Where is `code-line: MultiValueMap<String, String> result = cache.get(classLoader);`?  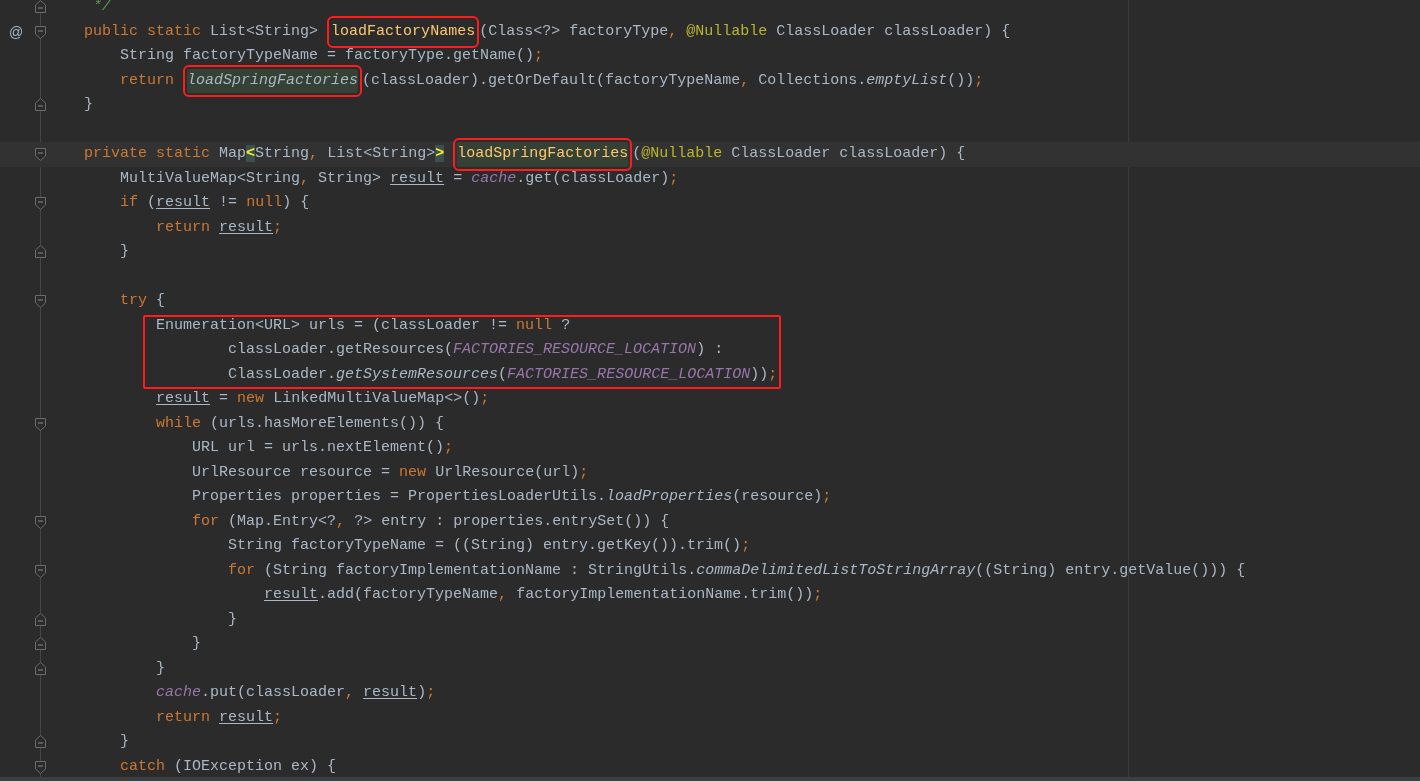 code-line: MultiValueMap<String, String> result = cache.get(classLoader); is located at coordinates (399, 178).